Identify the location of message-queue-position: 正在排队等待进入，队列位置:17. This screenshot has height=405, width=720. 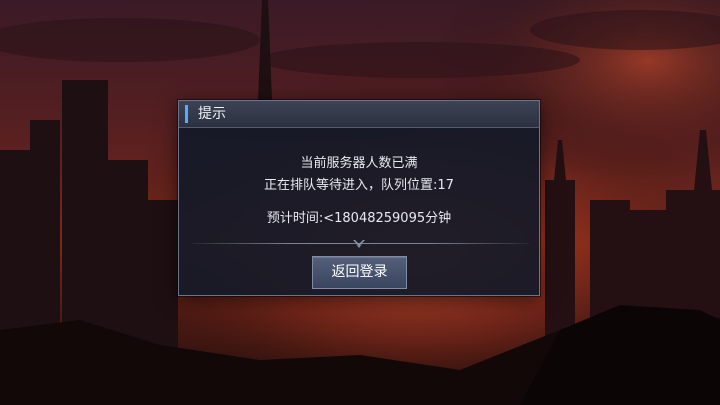
(359, 185).